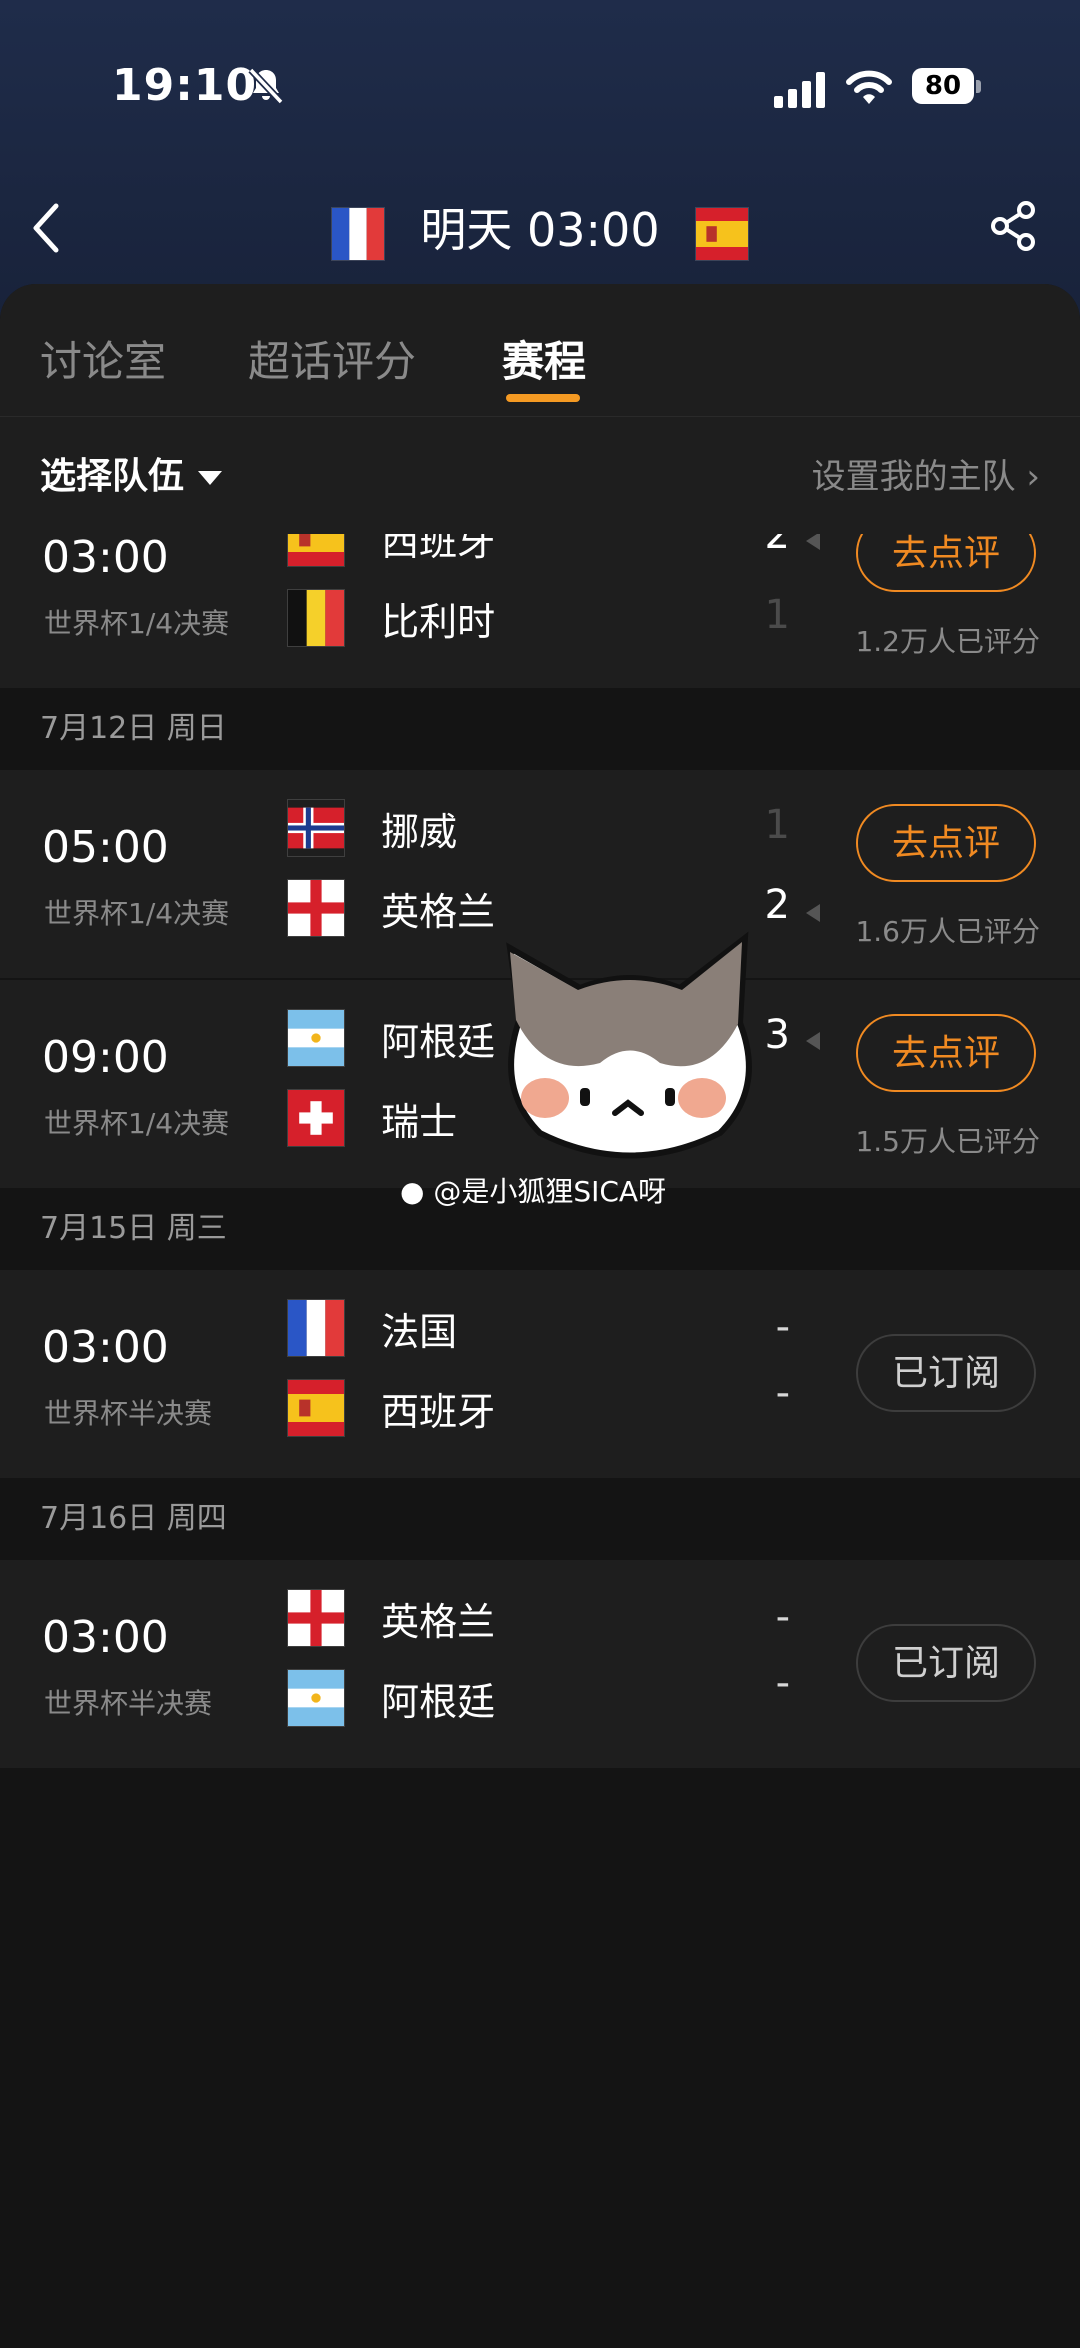 The height and width of the screenshot is (2348, 1080). What do you see at coordinates (105, 847) in the screenshot?
I see `match-time: 05:00` at bounding box center [105, 847].